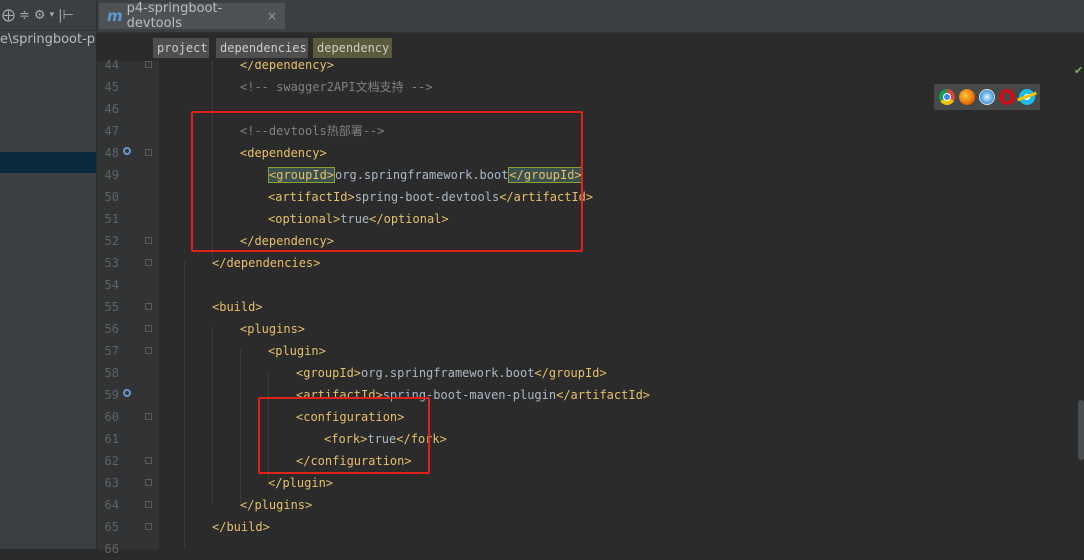 This screenshot has width=1084, height=560. What do you see at coordinates (300, 483) in the screenshot?
I see `code-line: </plugin>` at bounding box center [300, 483].